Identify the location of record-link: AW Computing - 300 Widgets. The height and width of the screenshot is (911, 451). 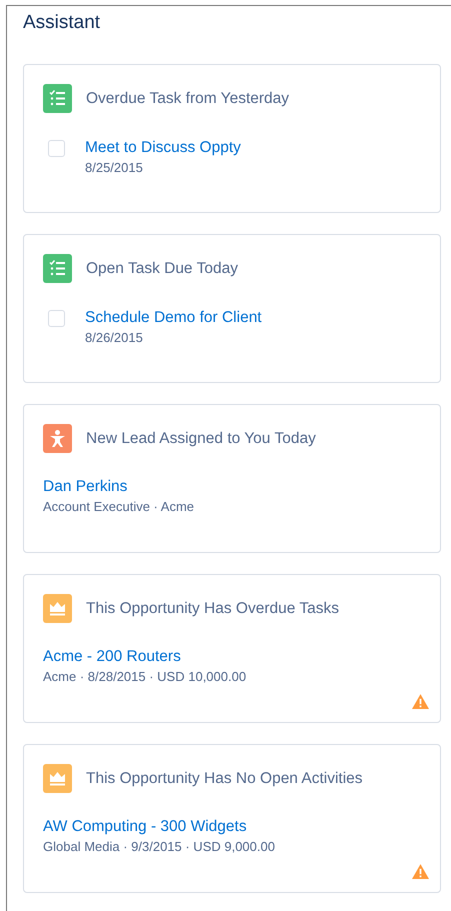
(159, 827).